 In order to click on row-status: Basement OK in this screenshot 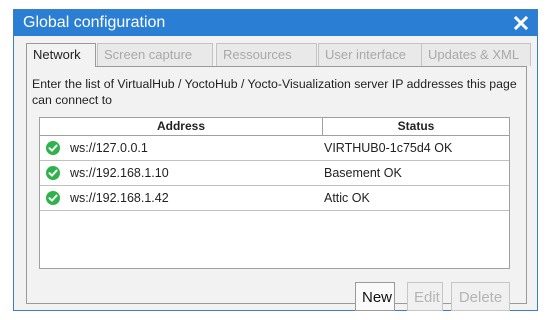, I will do `click(363, 173)`.